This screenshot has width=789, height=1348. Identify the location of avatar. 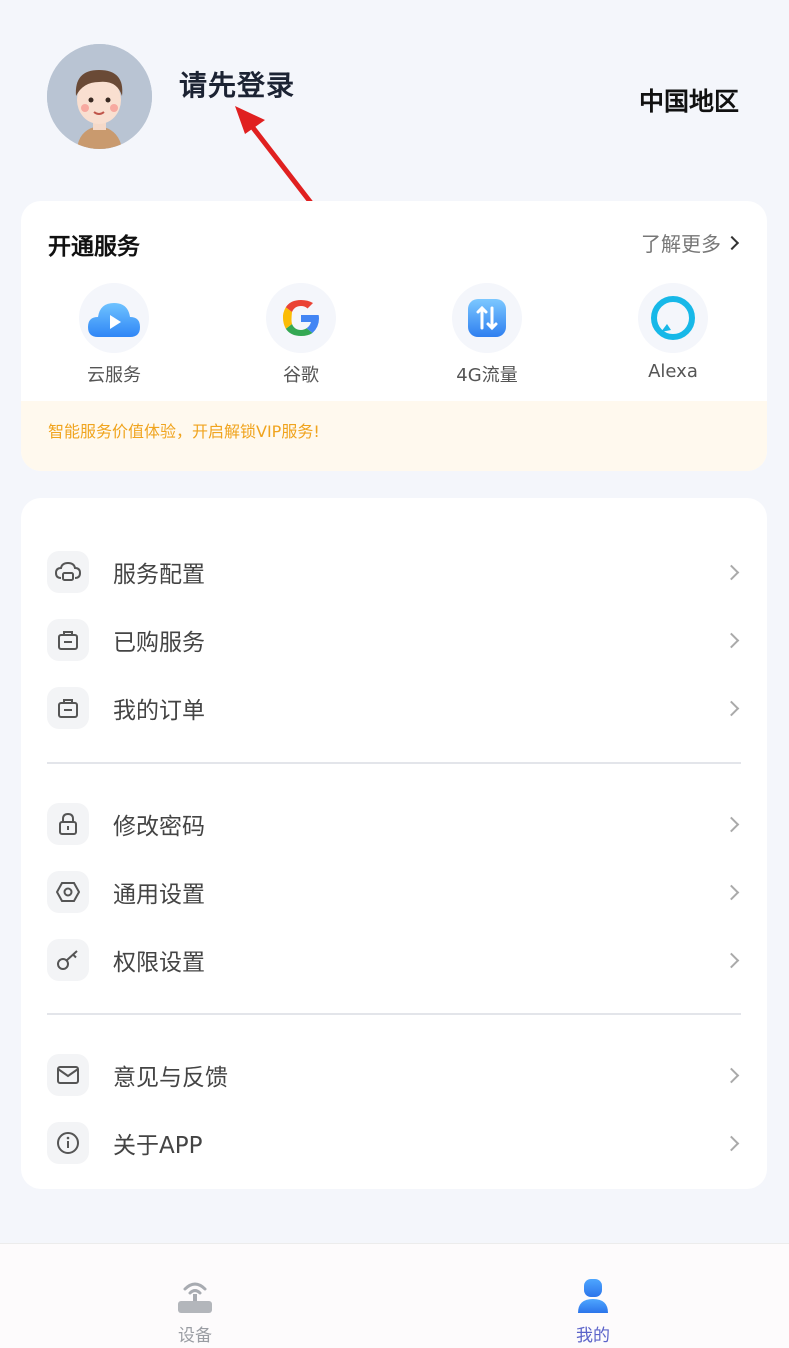
(99, 96).